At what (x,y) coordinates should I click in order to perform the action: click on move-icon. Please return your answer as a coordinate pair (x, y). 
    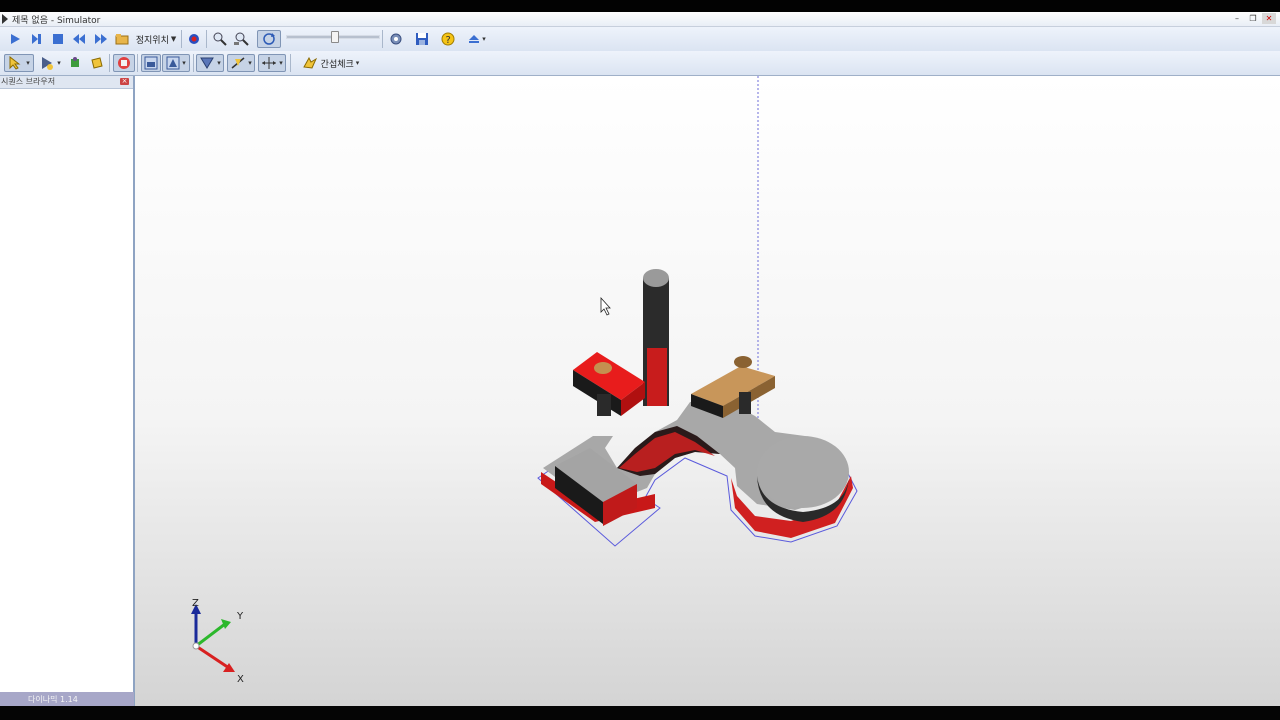
    Looking at the image, I should click on (48, 63).